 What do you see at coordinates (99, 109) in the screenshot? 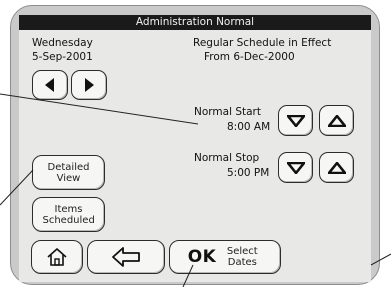
I see `callout-line-normal-start` at bounding box center [99, 109].